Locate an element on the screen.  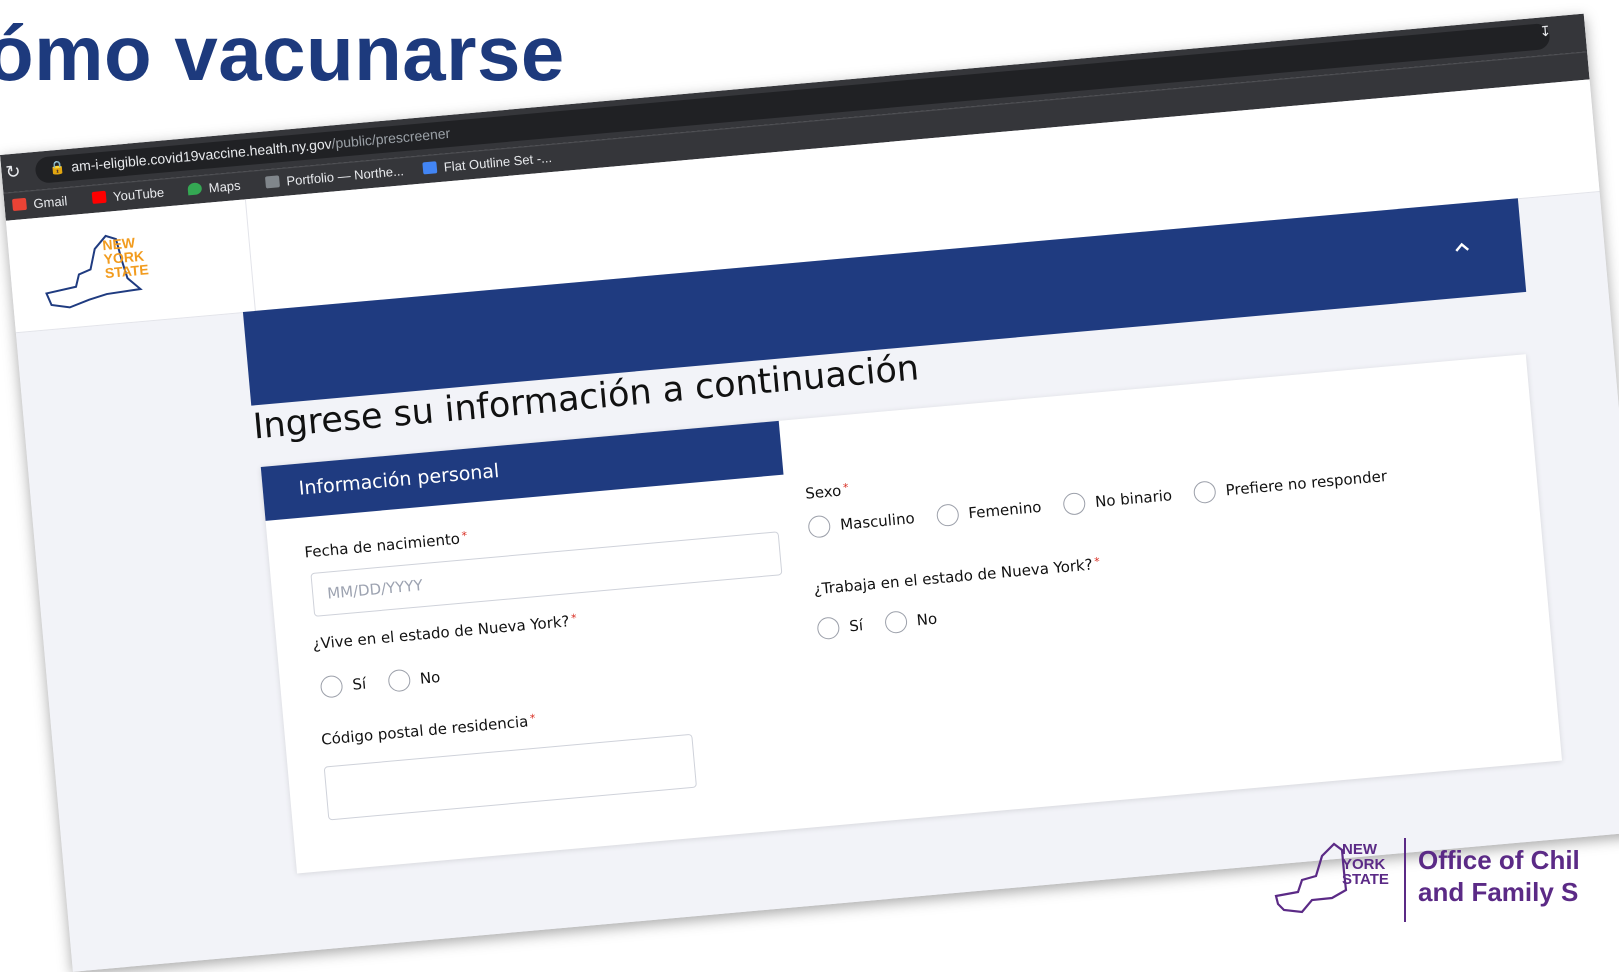
lives-ny-label: ¿Vive en el estado de Nueva York?* is located at coordinates (444, 632).